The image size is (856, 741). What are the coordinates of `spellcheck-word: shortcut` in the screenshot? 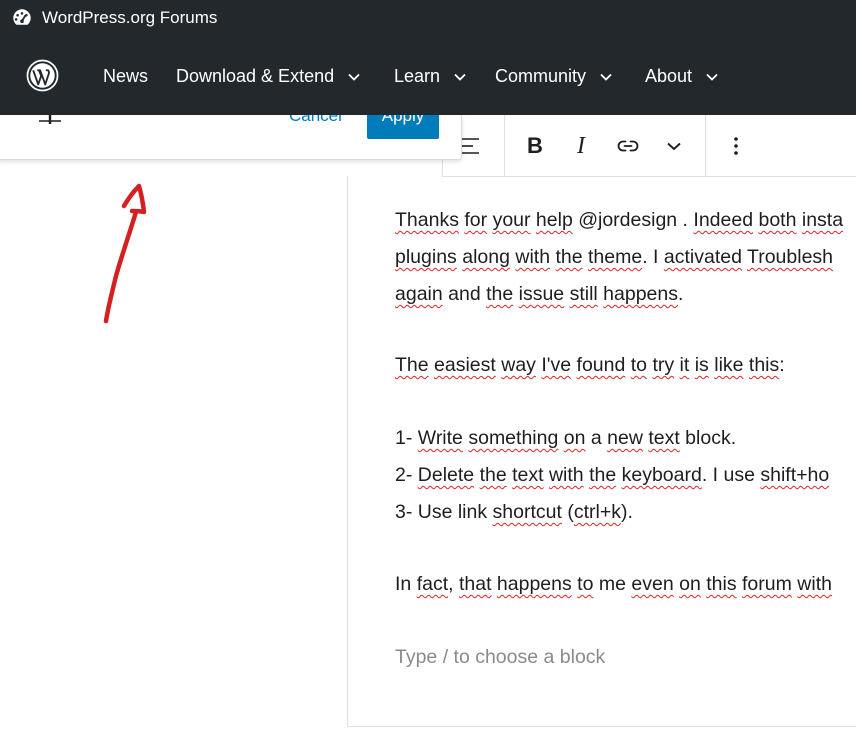 It's located at (527, 512).